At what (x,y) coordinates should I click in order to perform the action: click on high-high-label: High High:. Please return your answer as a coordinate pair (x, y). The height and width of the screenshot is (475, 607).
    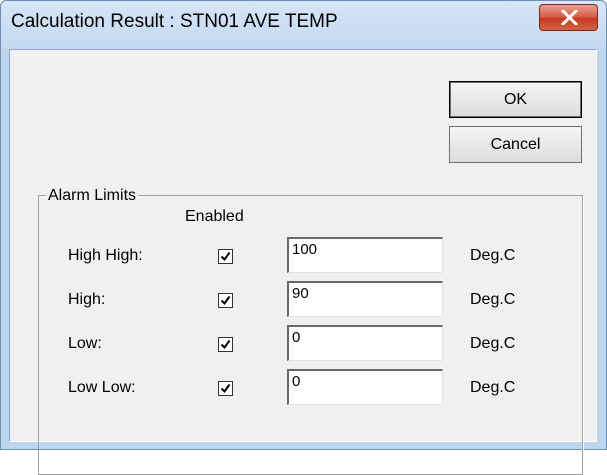
    Looking at the image, I should click on (105, 255).